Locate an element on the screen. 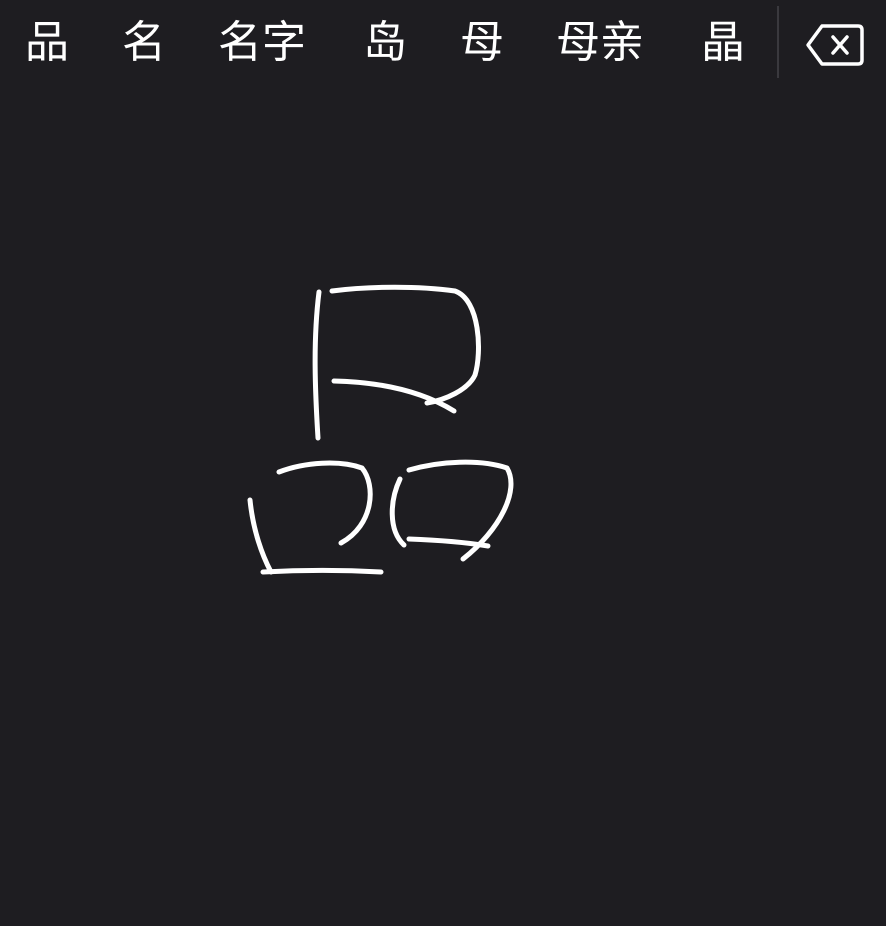  delete-button is located at coordinates (835, 45).